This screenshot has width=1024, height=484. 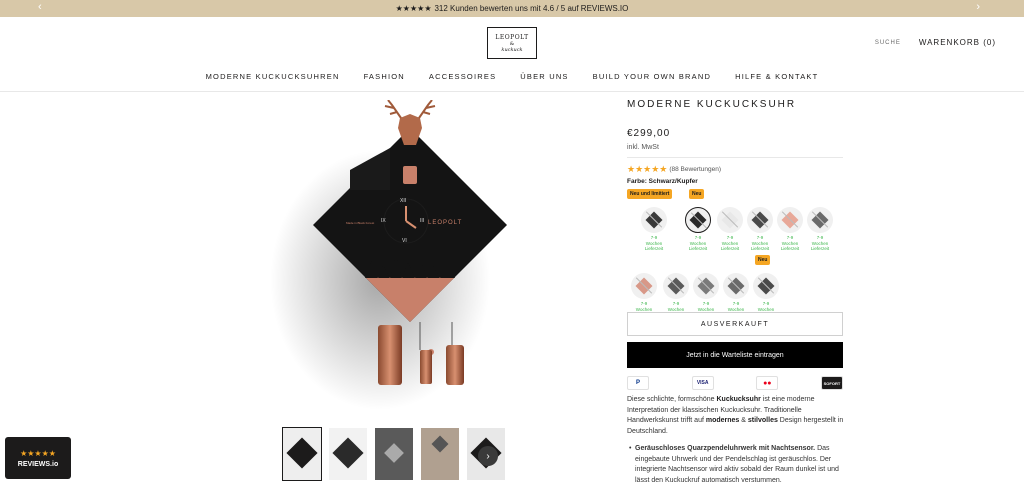 What do you see at coordinates (403, 201) in the screenshot?
I see `clock-numeral-12: XII` at bounding box center [403, 201].